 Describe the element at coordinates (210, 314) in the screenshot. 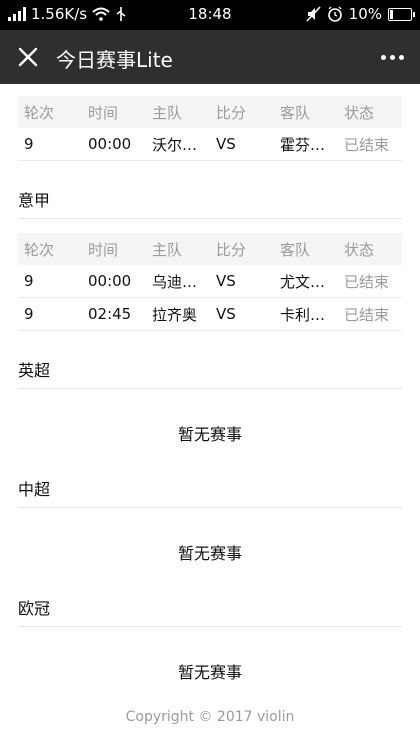

I see `table-row: 9 02:45 拉齐奥 VS 卡利… 已结束` at that location.